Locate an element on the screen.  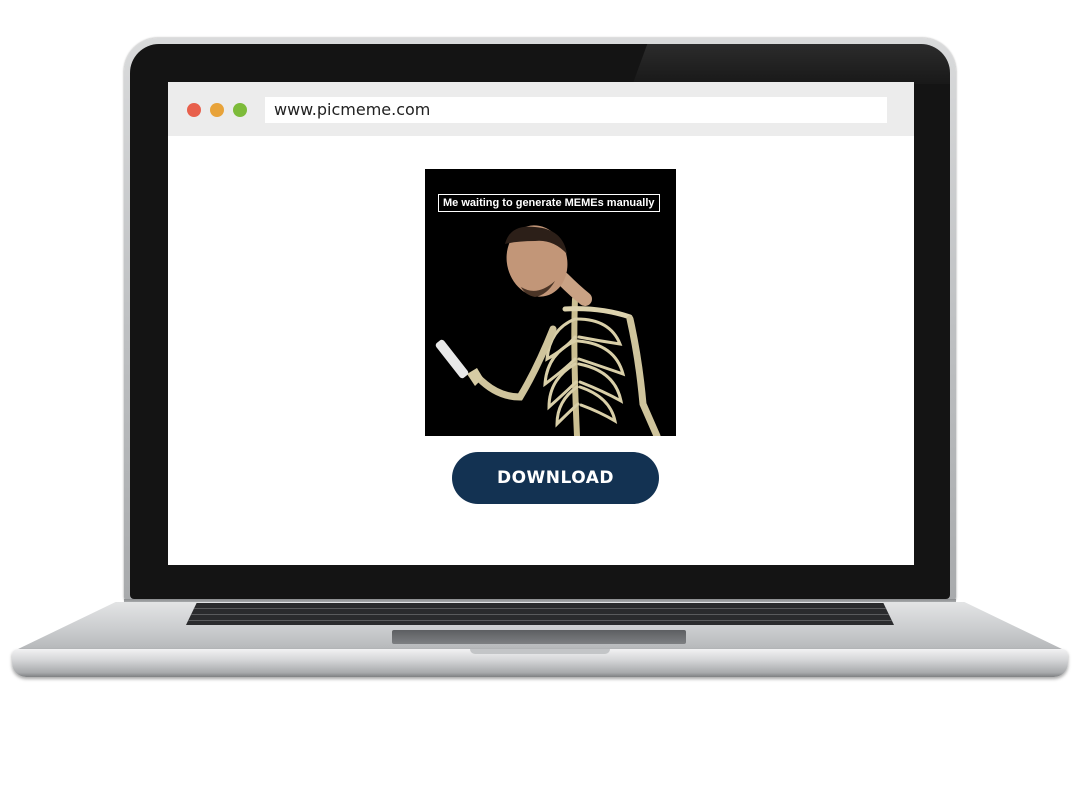
browser-toolbar: www.picmeme.com is located at coordinates (541, 109).